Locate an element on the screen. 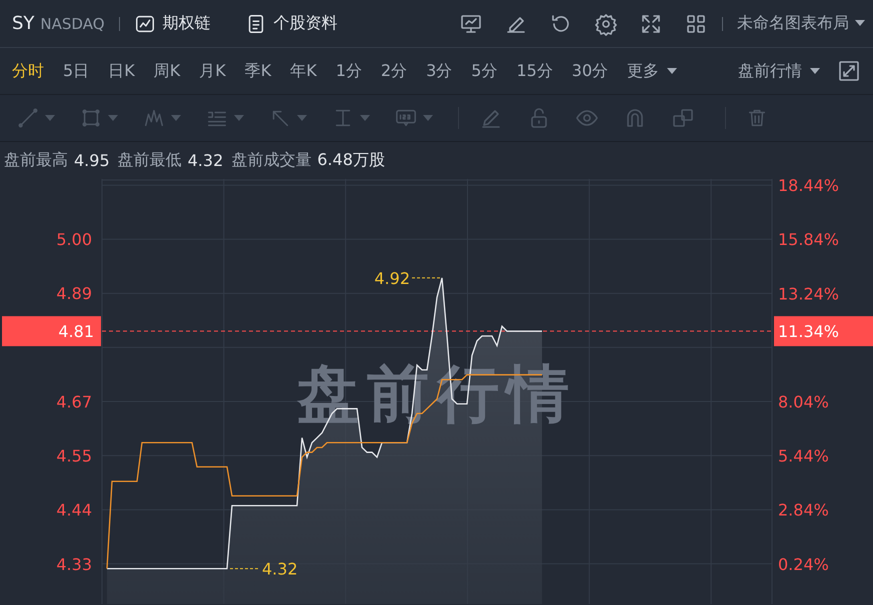 The height and width of the screenshot is (605, 873). expand-icon is located at coordinates (849, 71).